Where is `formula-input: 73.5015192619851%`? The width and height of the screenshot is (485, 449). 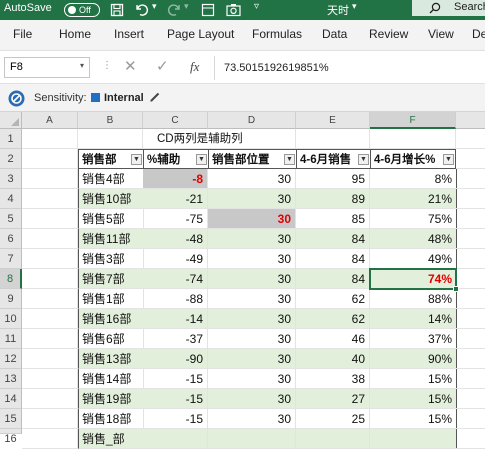 formula-input: 73.5015192619851% is located at coordinates (276, 68).